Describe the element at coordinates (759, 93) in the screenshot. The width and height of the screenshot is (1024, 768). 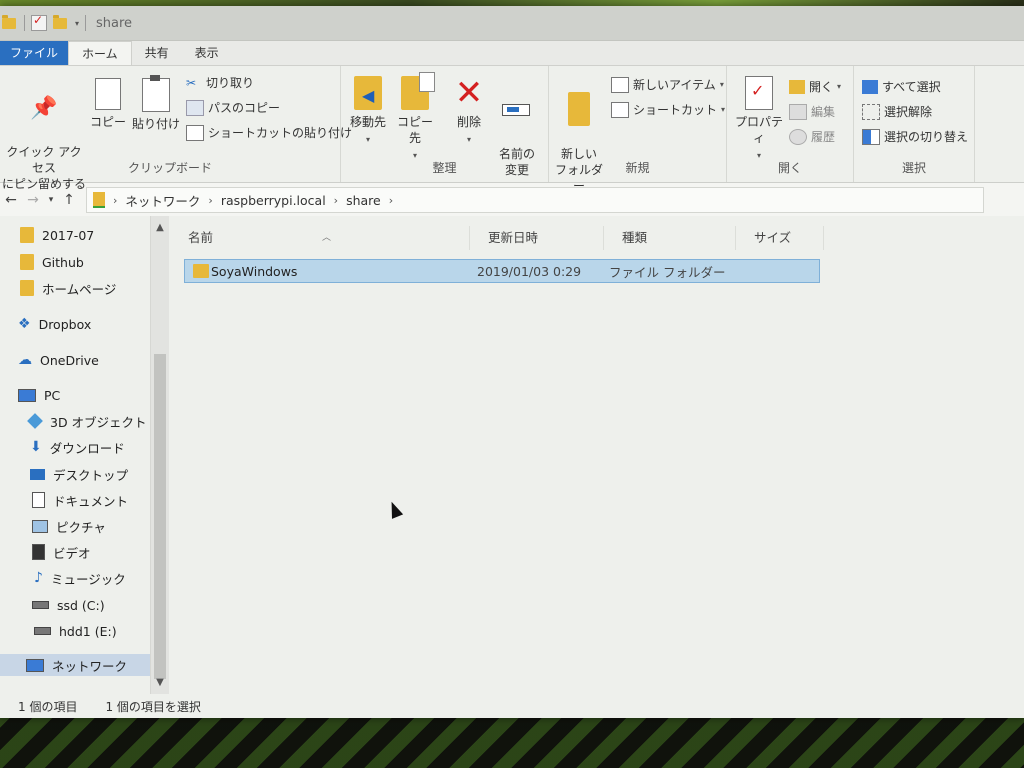
I see `properties-icon` at that location.